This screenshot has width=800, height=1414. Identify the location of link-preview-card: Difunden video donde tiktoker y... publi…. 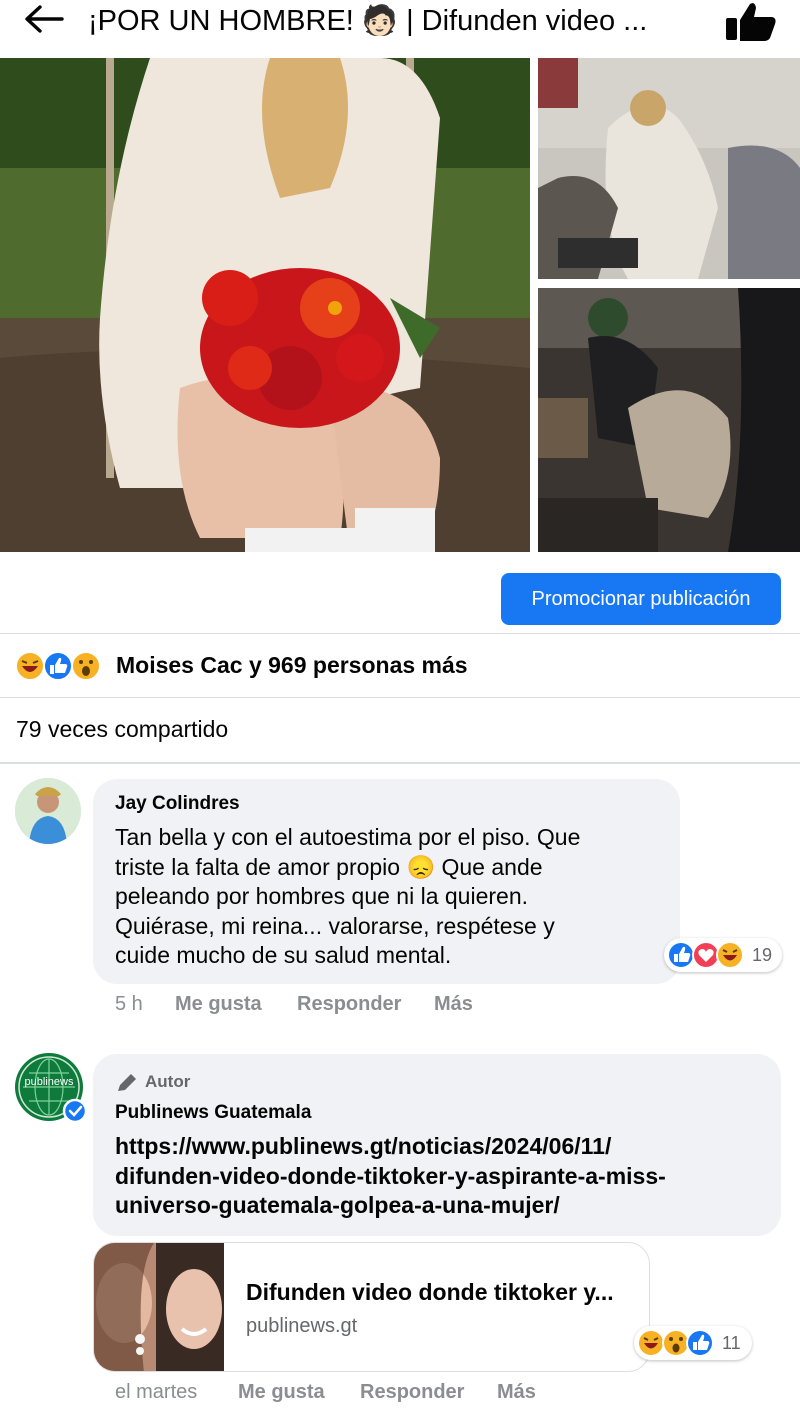
(371, 1307).